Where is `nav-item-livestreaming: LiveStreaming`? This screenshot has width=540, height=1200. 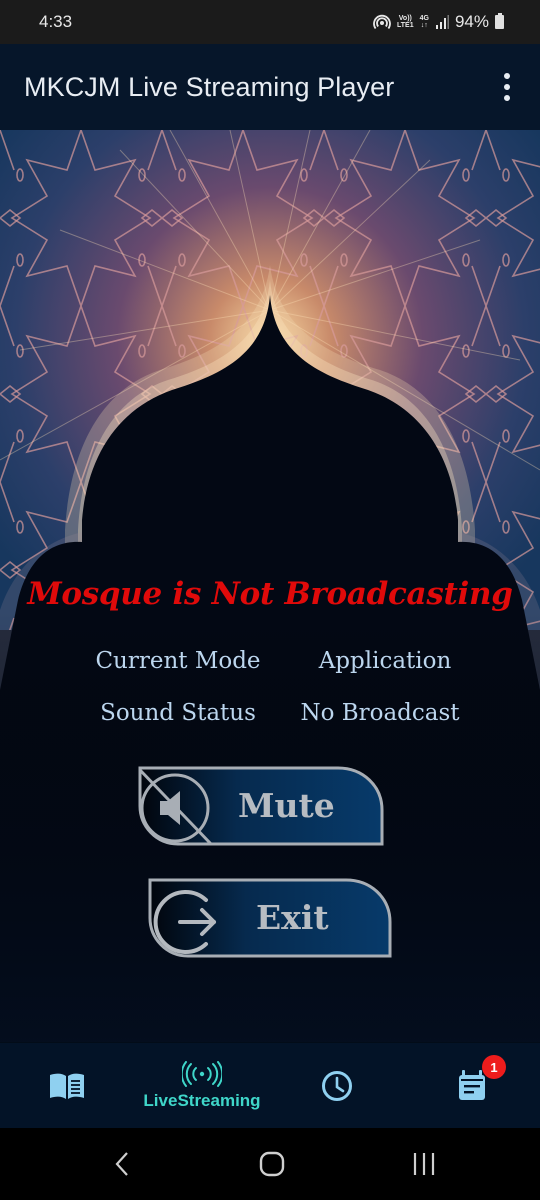 nav-item-livestreaming: LiveStreaming is located at coordinates (202, 1086).